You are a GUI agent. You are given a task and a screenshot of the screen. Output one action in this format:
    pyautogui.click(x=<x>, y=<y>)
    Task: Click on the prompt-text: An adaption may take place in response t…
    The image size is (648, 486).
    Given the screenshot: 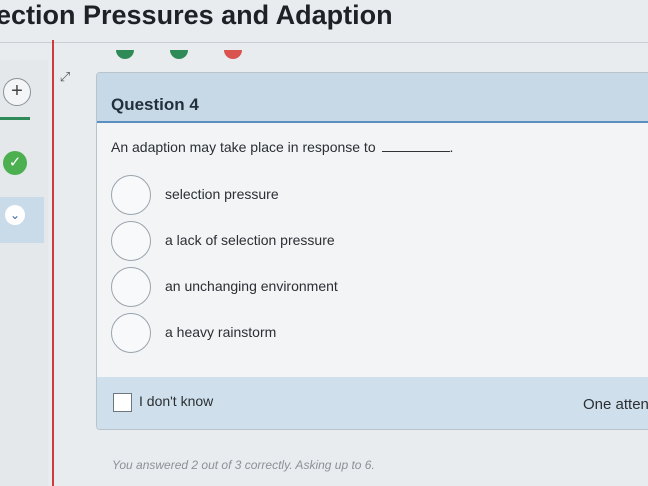 What is the action you would take?
    pyautogui.click(x=243, y=147)
    